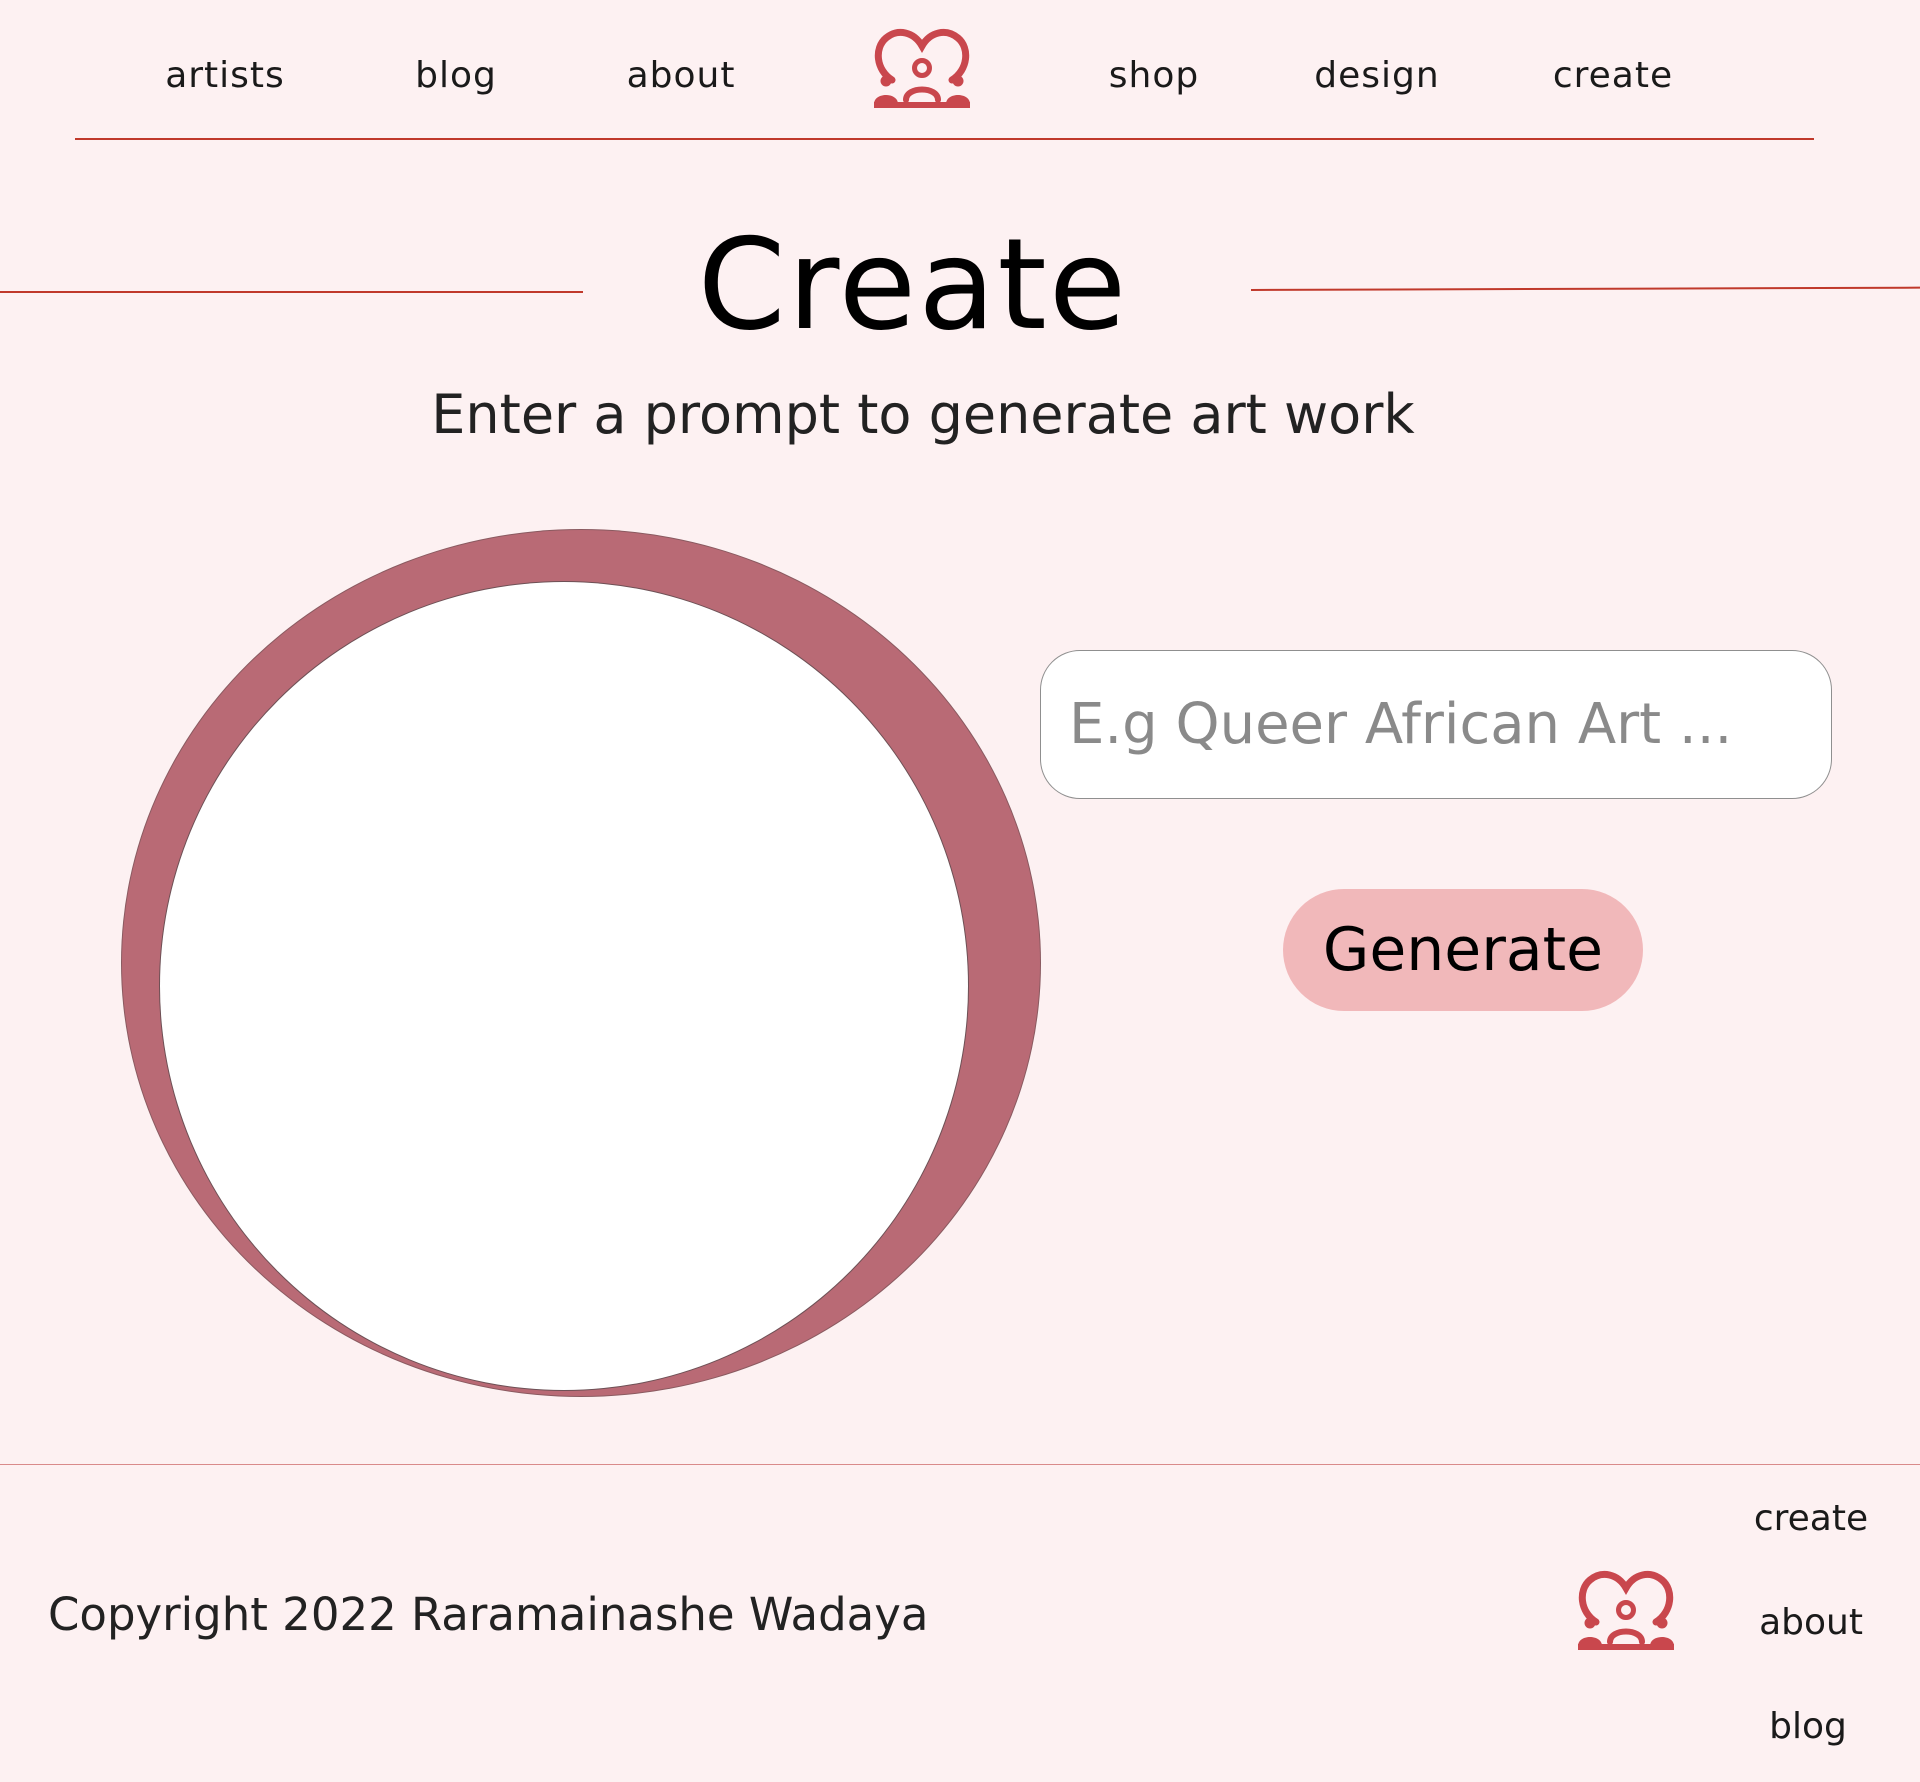  What do you see at coordinates (1436, 724) in the screenshot?
I see `prompt-input` at bounding box center [1436, 724].